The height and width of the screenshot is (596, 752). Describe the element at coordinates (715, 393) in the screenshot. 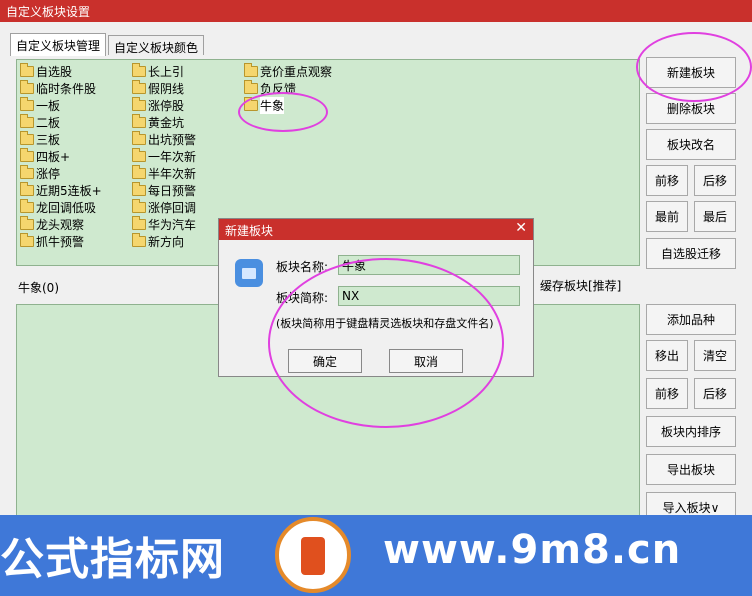

I see `item-move-down-button: 后移` at that location.